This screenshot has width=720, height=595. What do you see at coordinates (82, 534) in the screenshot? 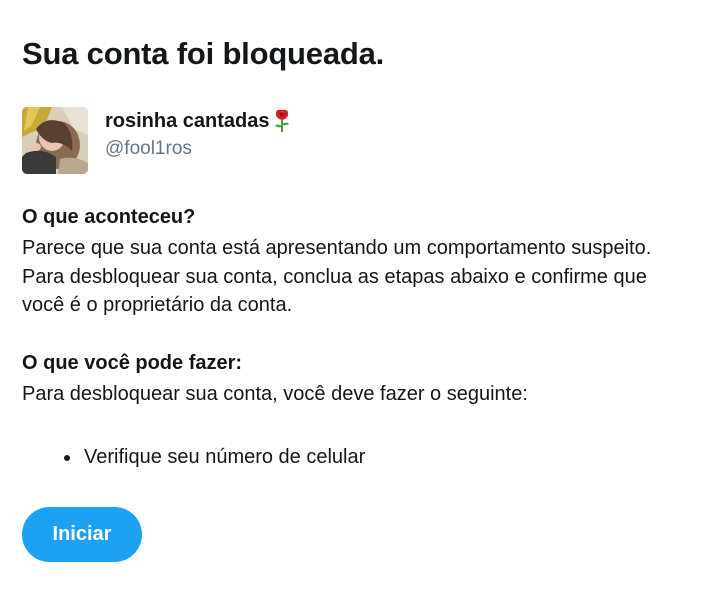
I see `start-button: Iniciar` at bounding box center [82, 534].